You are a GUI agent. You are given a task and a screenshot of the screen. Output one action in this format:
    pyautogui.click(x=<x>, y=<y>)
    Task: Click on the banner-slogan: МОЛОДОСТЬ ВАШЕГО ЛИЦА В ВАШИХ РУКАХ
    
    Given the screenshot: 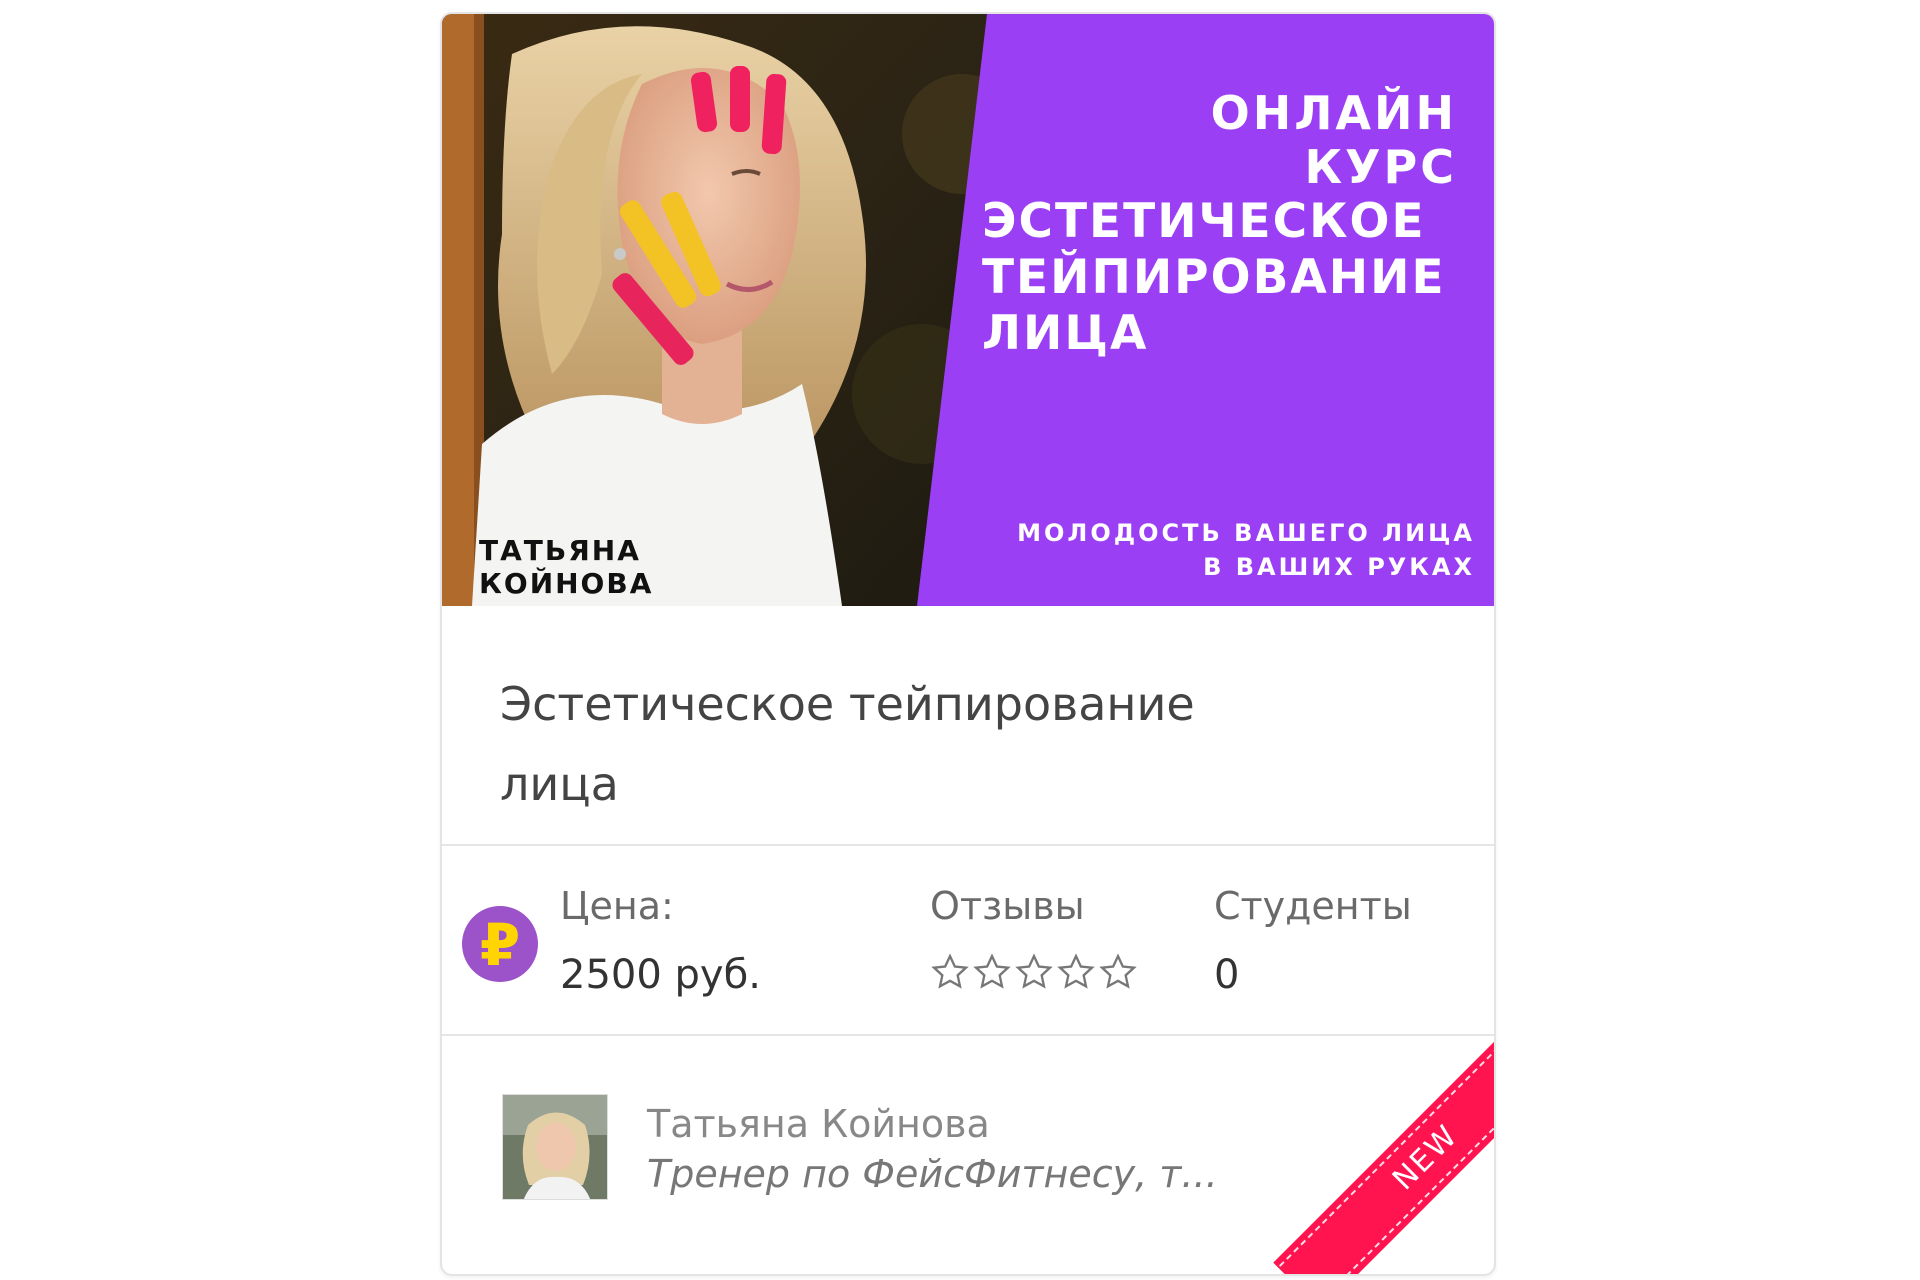 What is the action you would take?
    pyautogui.click(x=1246, y=550)
    